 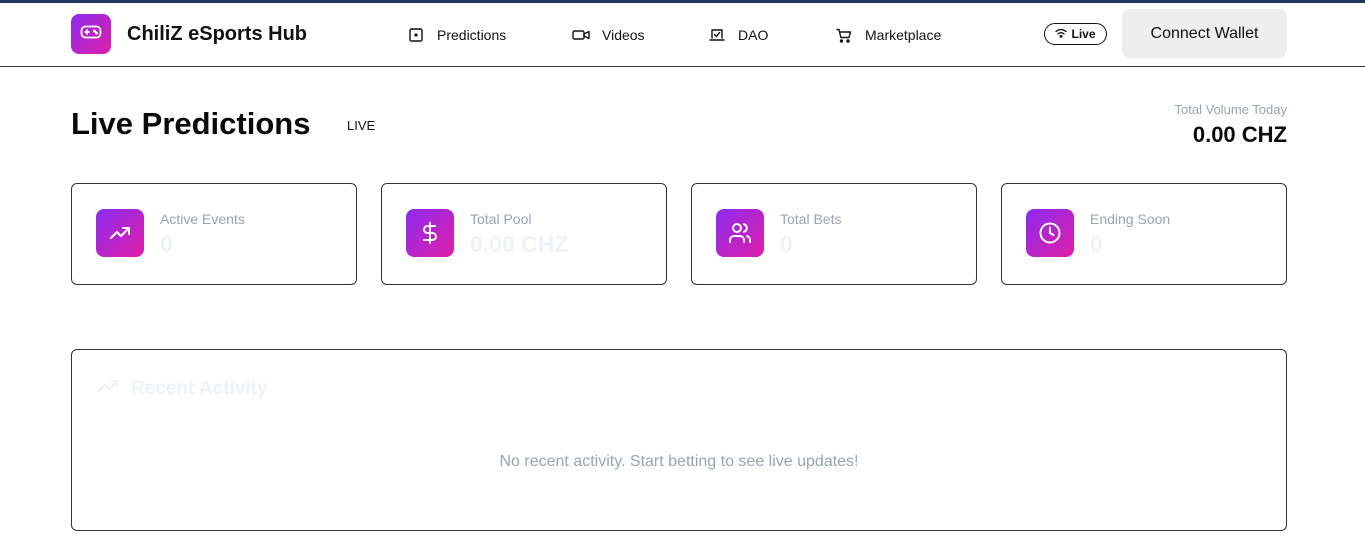 I want to click on total-volume-label: Total Volume Today, so click(x=1231, y=109).